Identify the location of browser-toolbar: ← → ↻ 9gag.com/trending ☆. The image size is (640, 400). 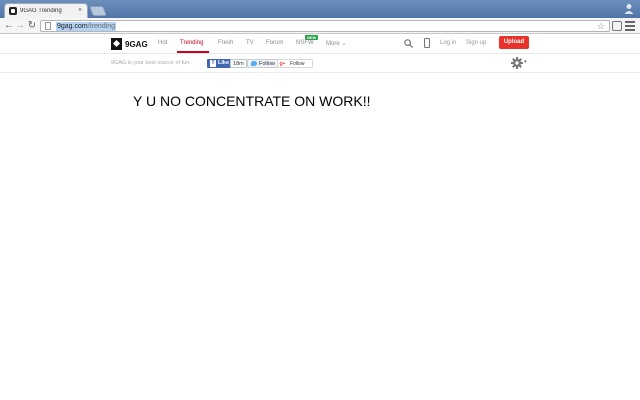
(320, 26).